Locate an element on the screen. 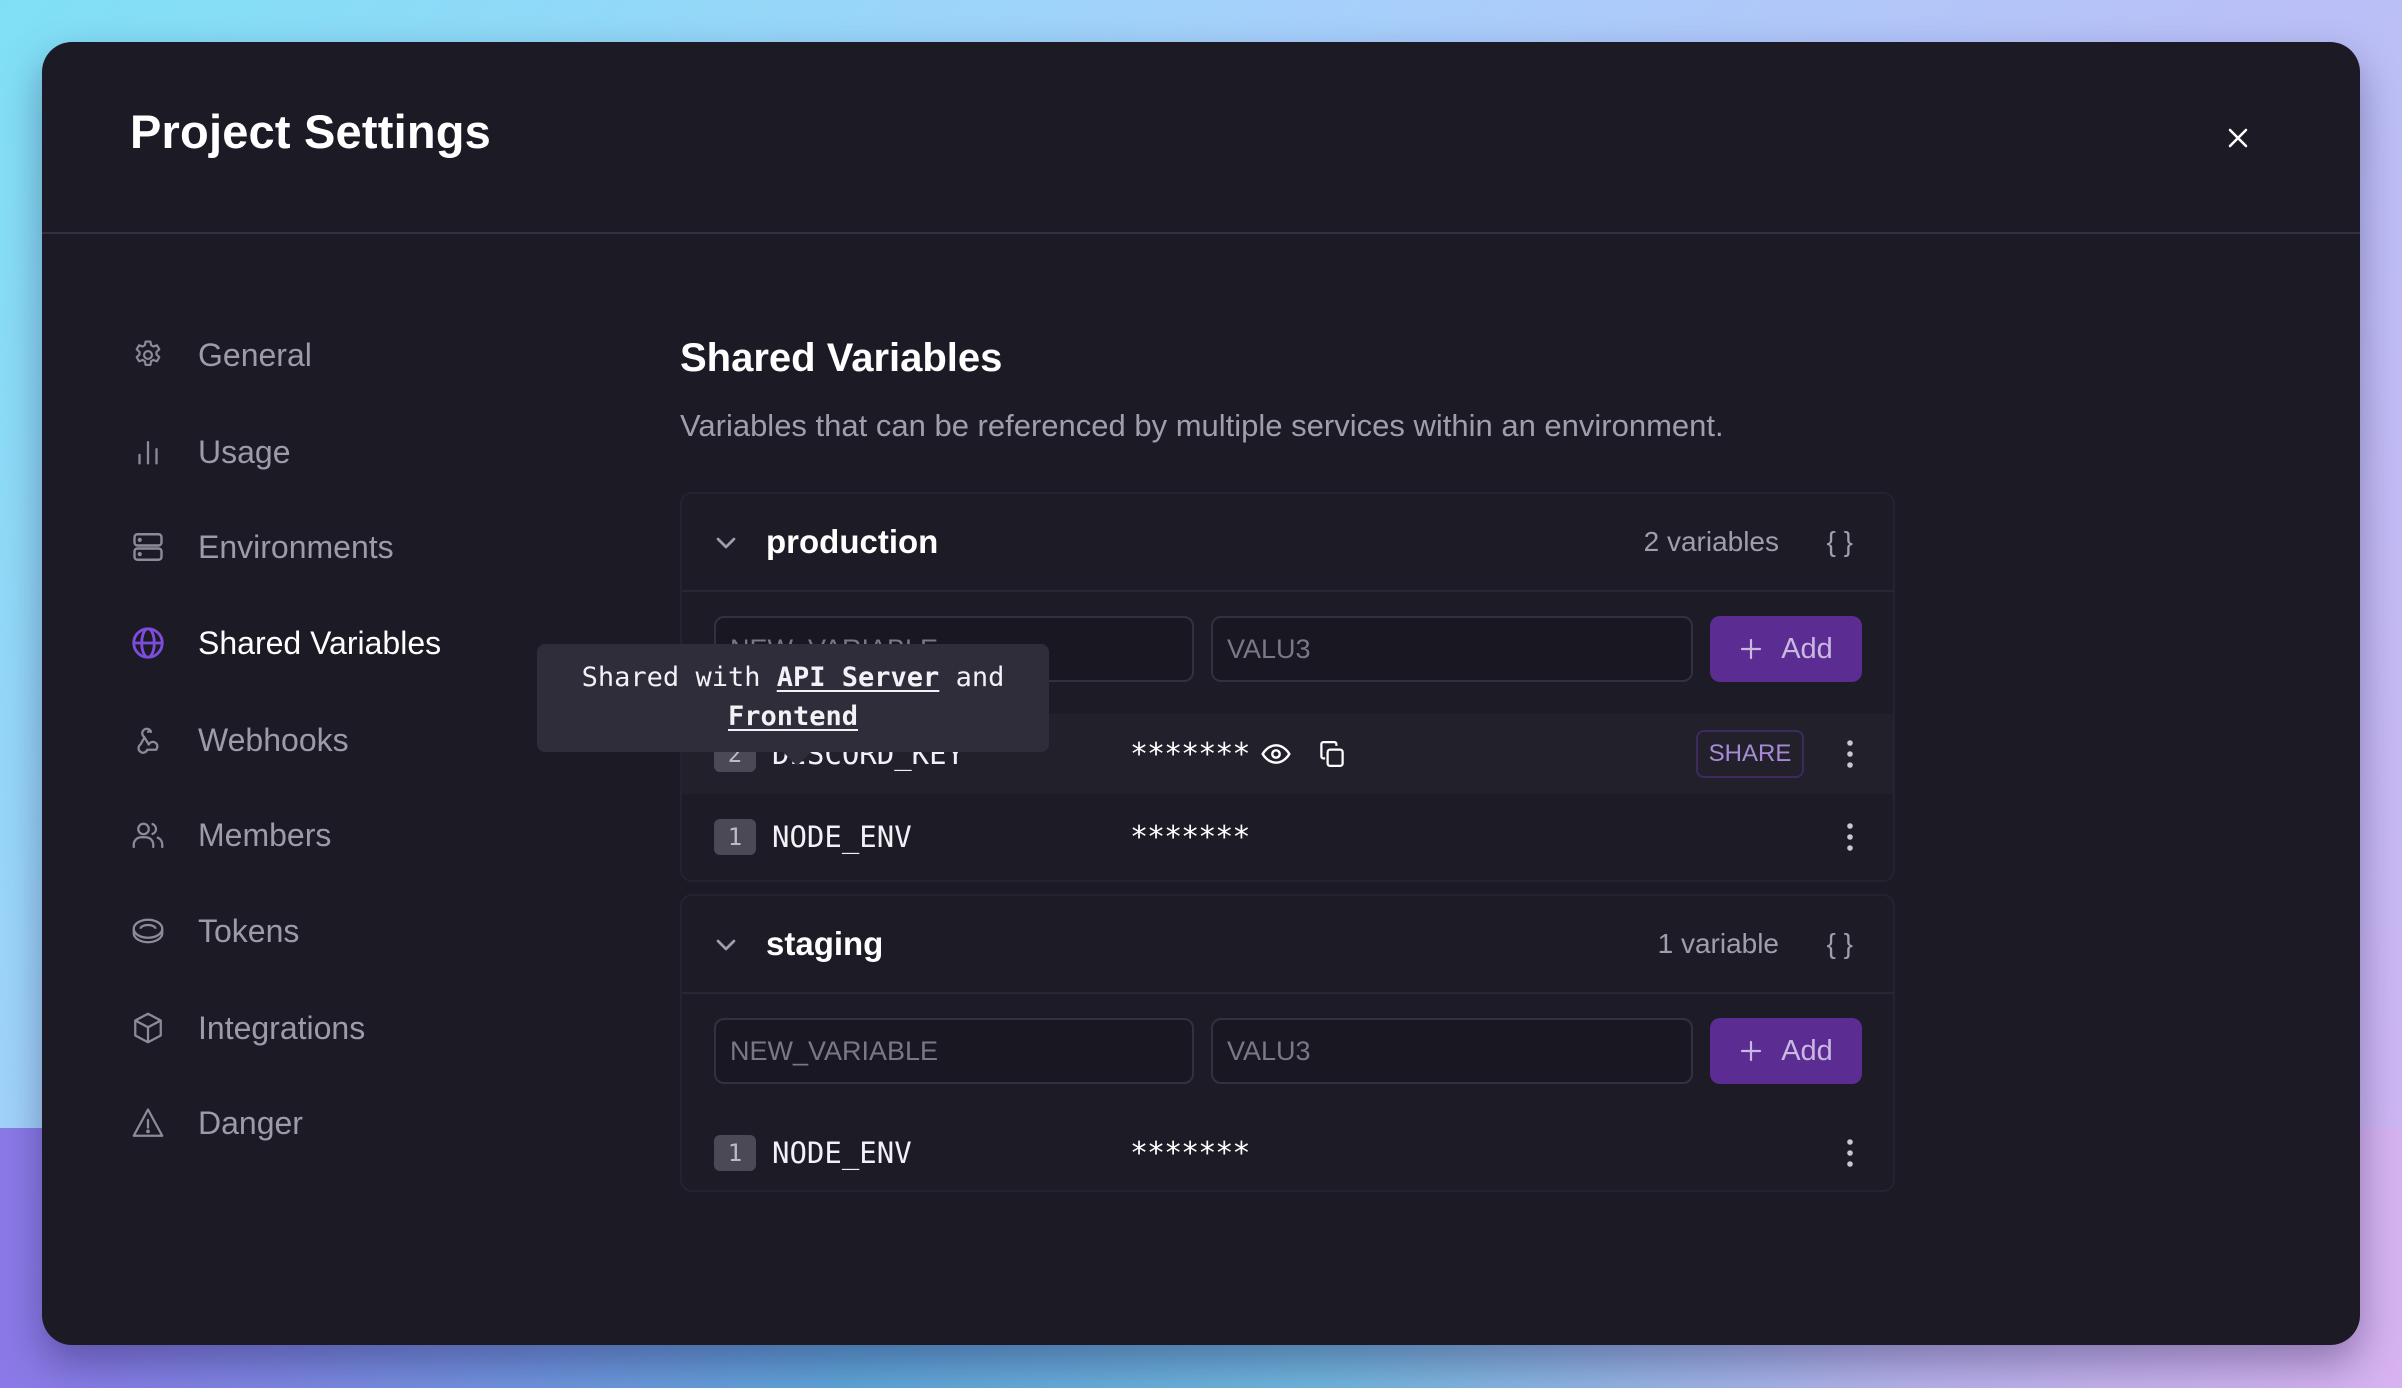 Image resolution: width=2402 pixels, height=1388 pixels. share-button: SHARE is located at coordinates (1750, 754).